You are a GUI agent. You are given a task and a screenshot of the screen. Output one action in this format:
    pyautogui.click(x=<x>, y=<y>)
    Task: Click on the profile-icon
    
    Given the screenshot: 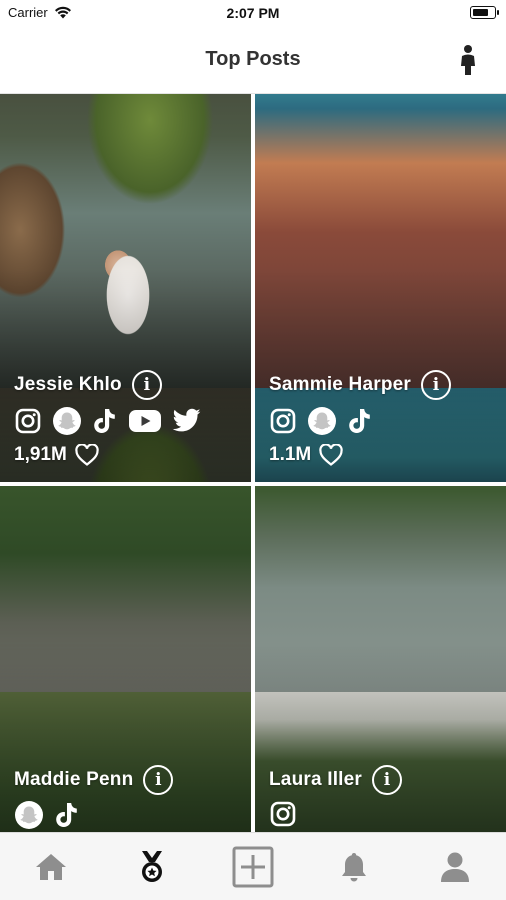 What is the action you would take?
    pyautogui.click(x=454, y=867)
    